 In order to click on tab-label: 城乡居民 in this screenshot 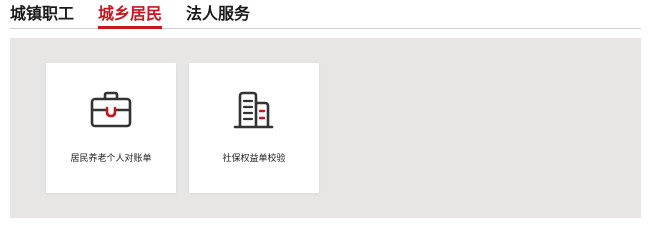, I will do `click(130, 13)`.